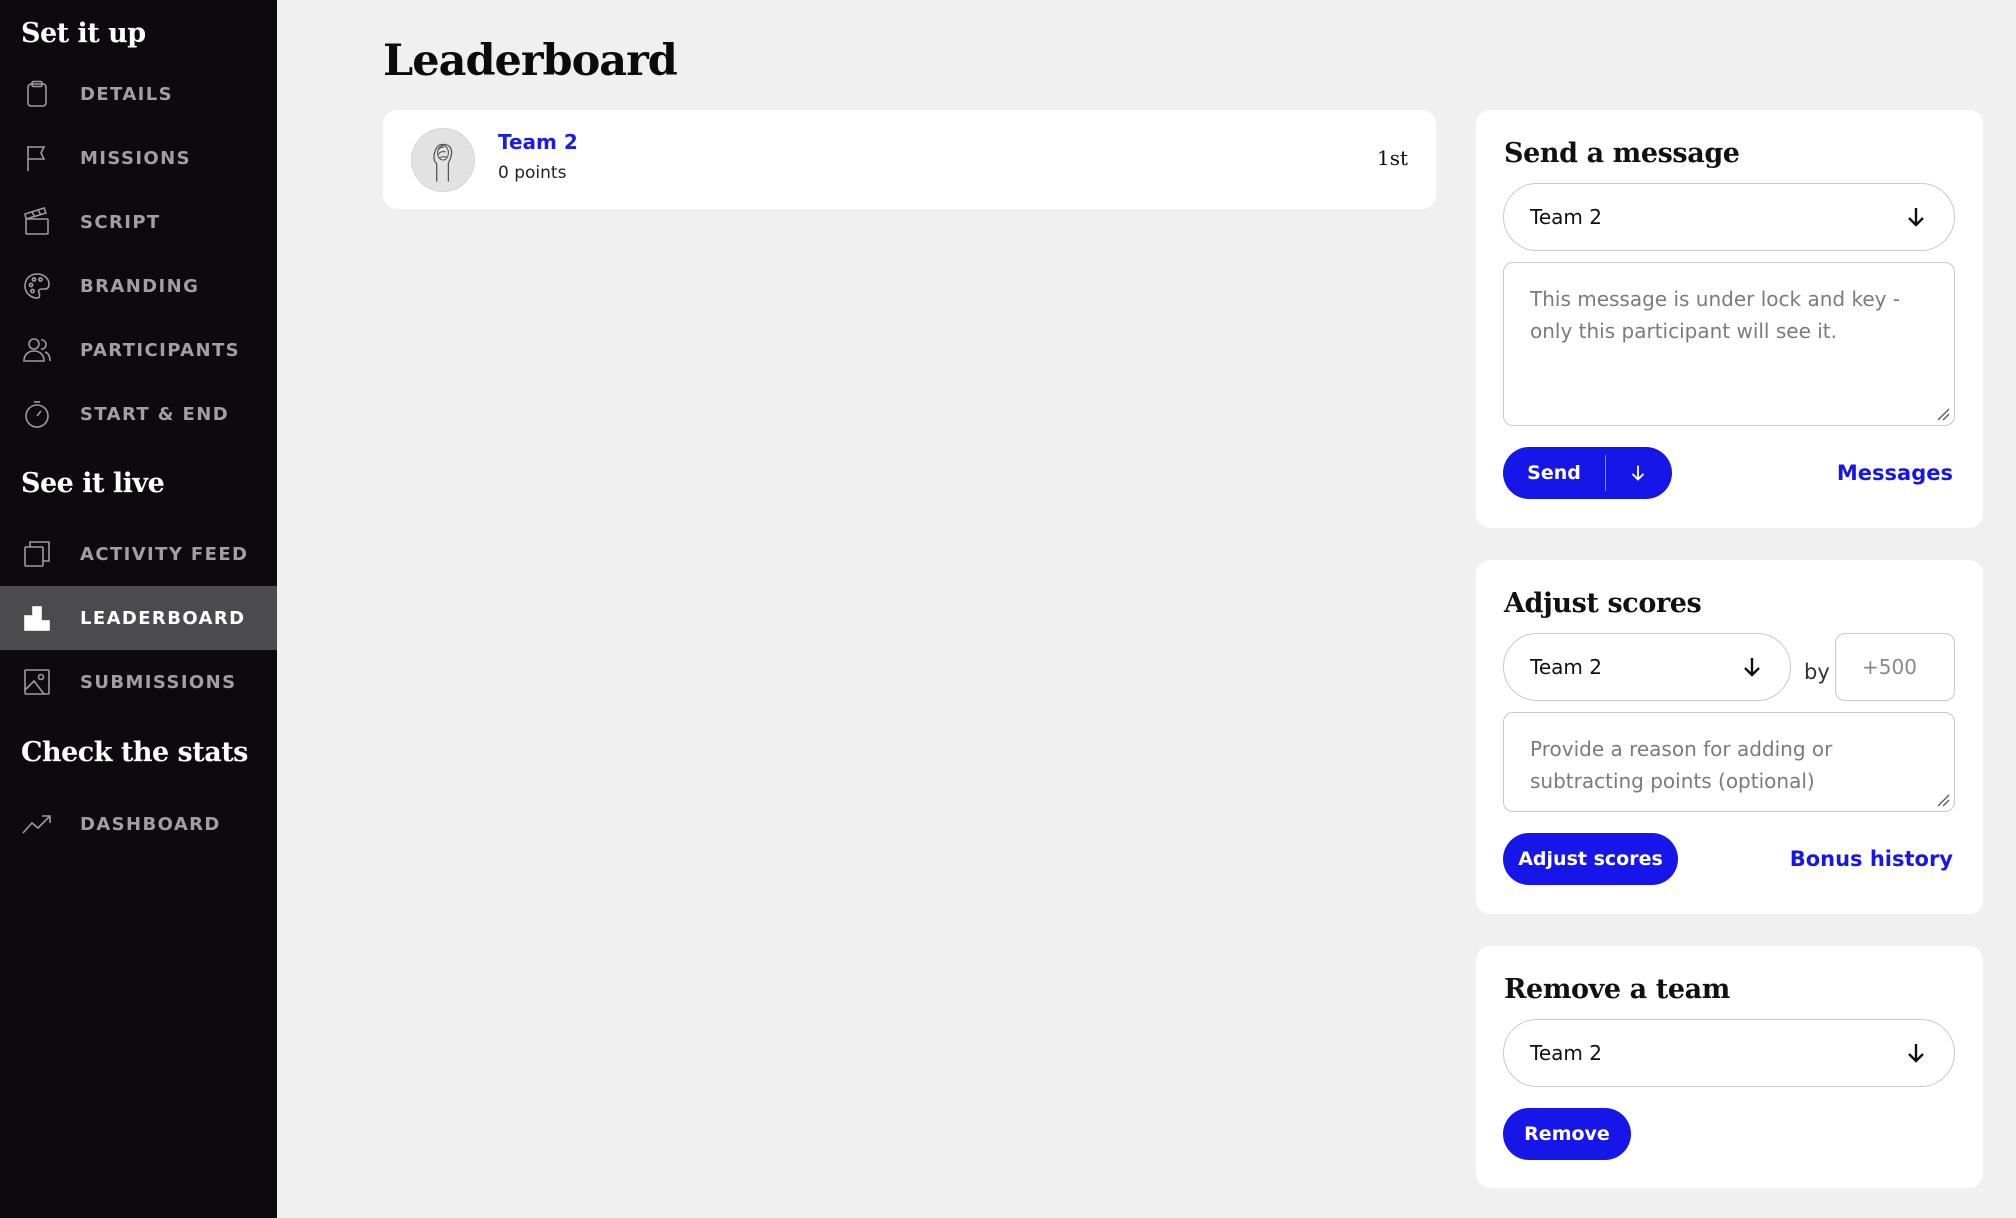 This screenshot has width=2016, height=1218. What do you see at coordinates (37, 554) in the screenshot?
I see `feed-icon` at bounding box center [37, 554].